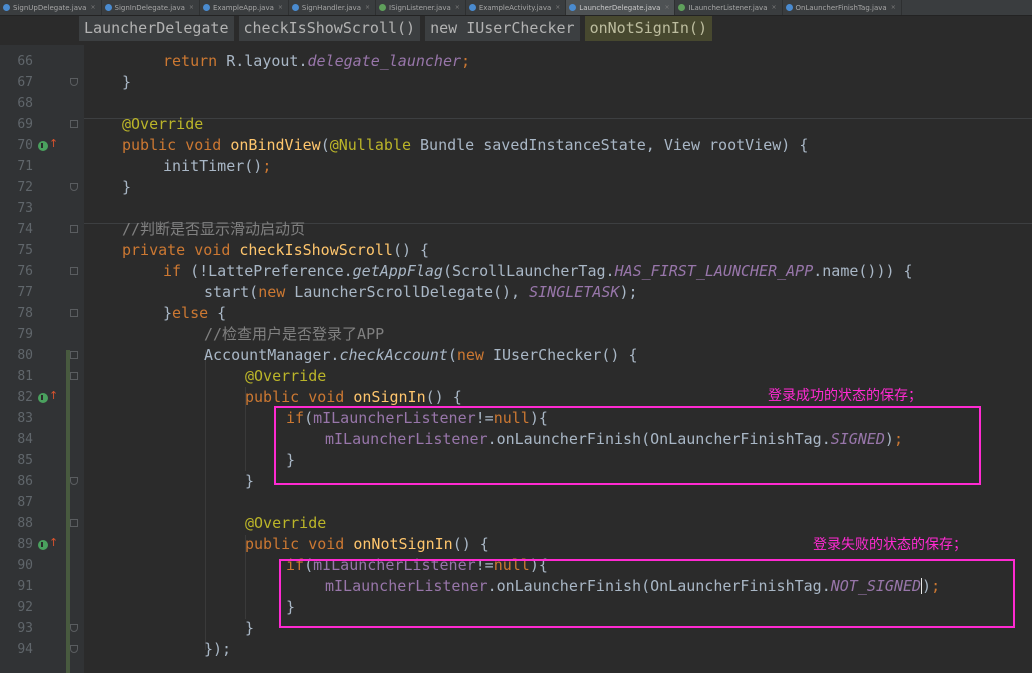 This screenshot has width=1032, height=673. I want to click on code-line: 81 @Override, so click(516, 376).